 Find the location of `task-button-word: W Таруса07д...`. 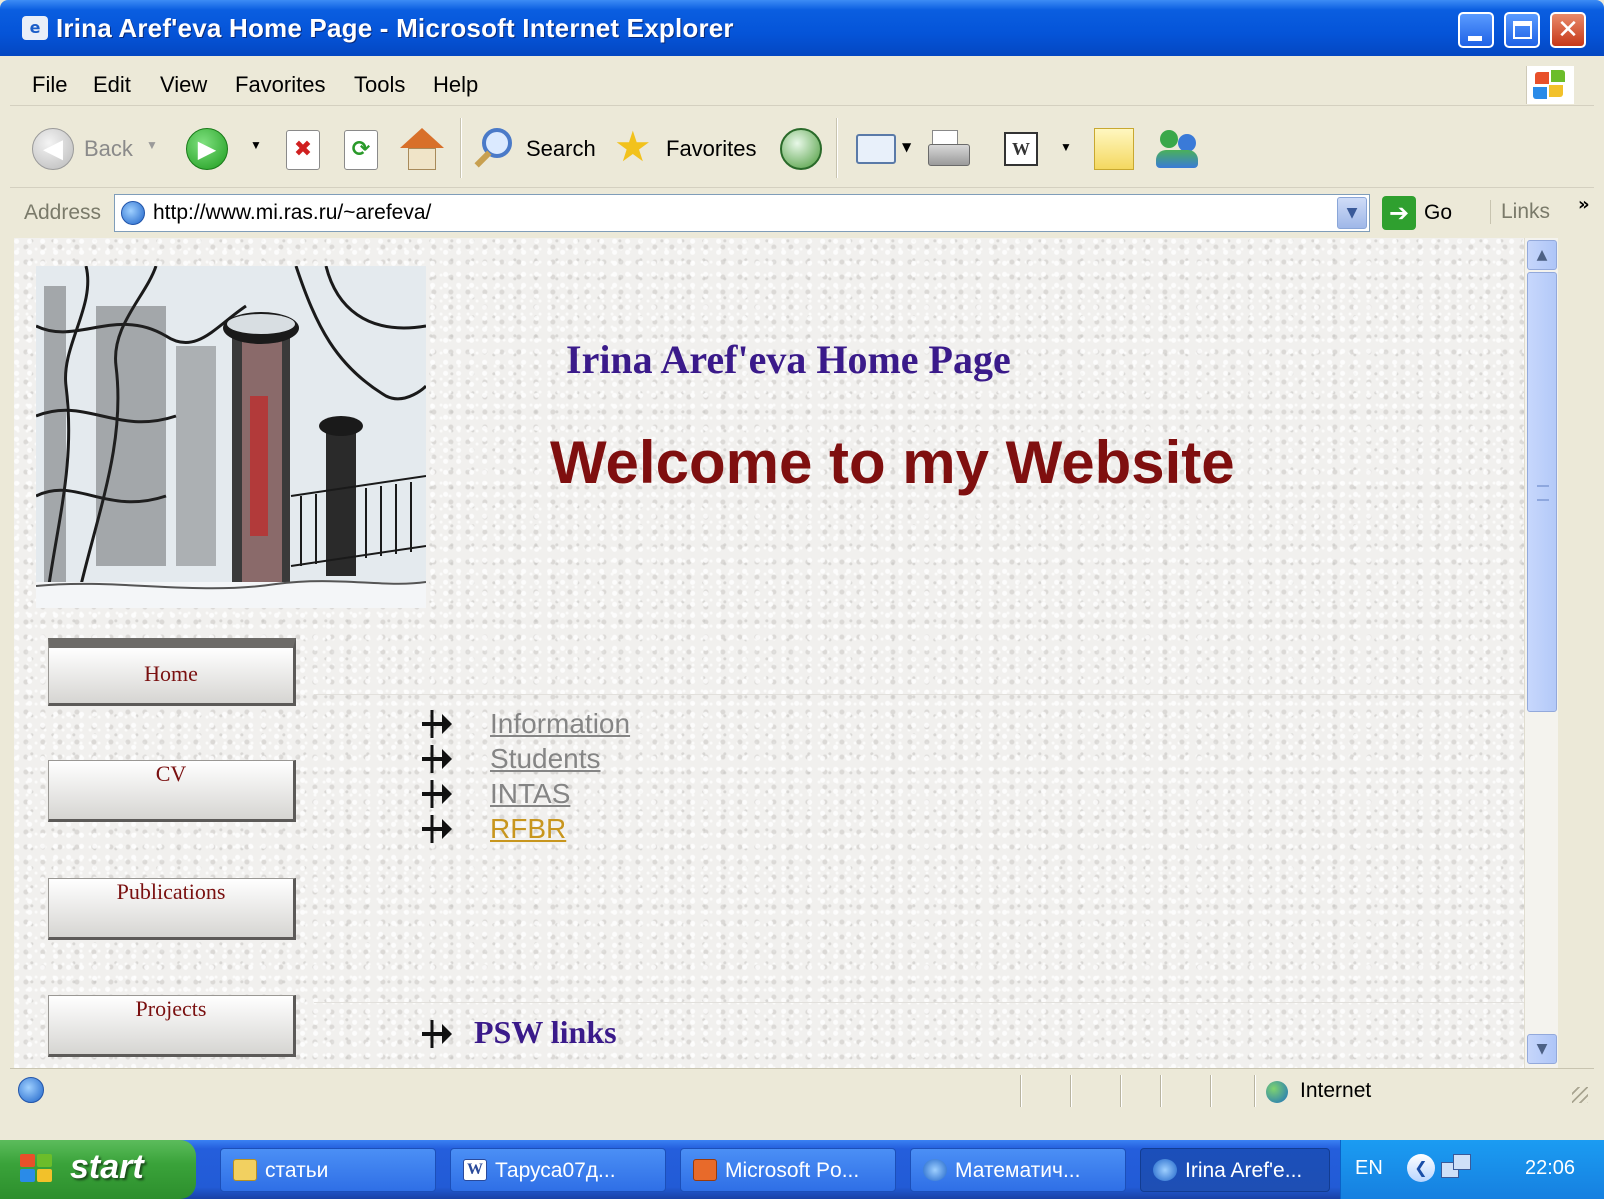

task-button-word: W Таруса07д... is located at coordinates (558, 1170).